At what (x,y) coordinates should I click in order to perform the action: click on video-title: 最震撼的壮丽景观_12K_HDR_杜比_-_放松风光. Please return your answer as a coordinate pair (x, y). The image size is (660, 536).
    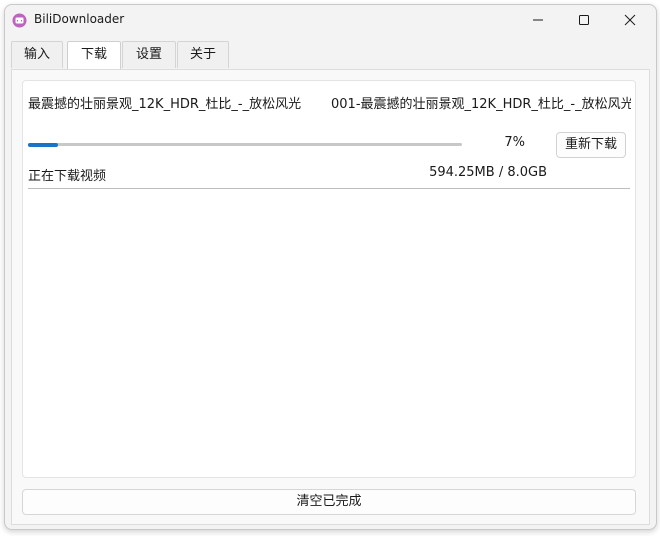
    Looking at the image, I should click on (165, 104).